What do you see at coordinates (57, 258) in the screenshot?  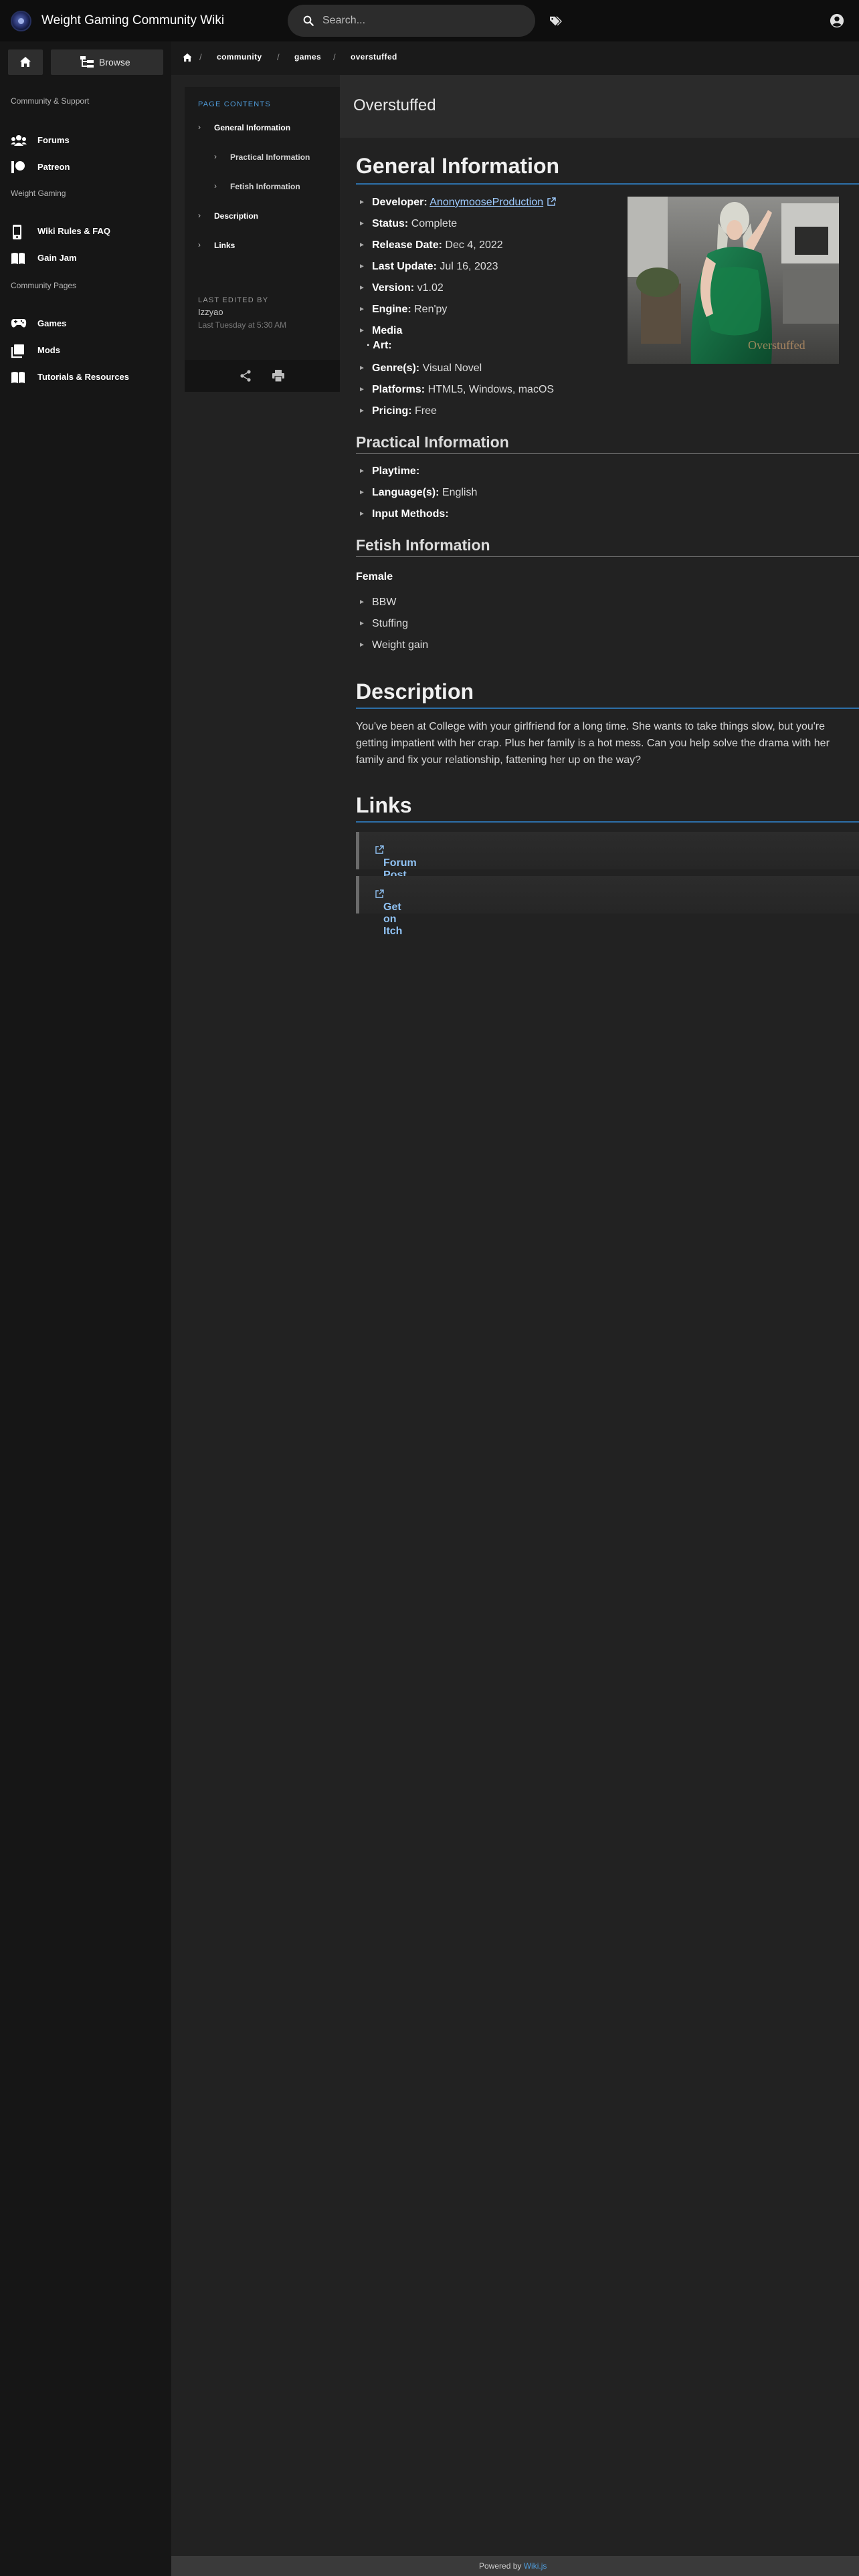 I see `sidebar-label-gain-jam: Gain Jam` at bounding box center [57, 258].